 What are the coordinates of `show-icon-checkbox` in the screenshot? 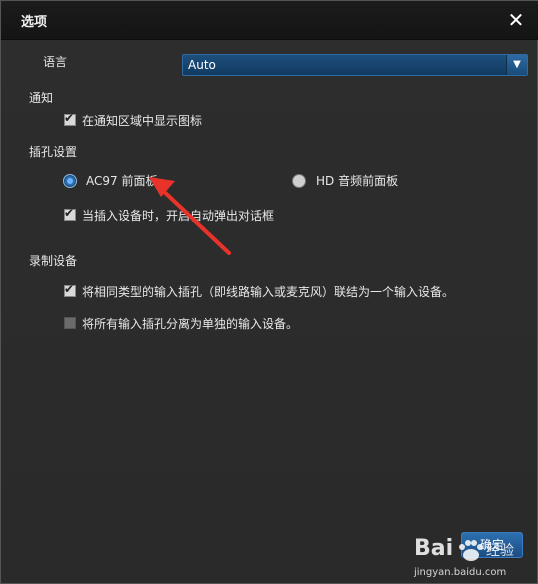 It's located at (70, 118).